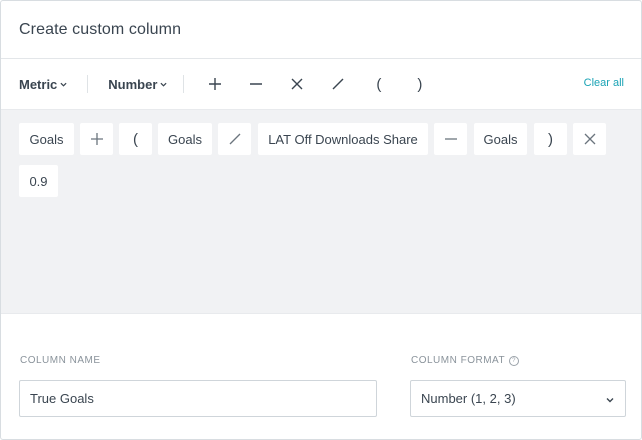  I want to click on formula-token-metric: LAT Off Downloads Share, so click(343, 139).